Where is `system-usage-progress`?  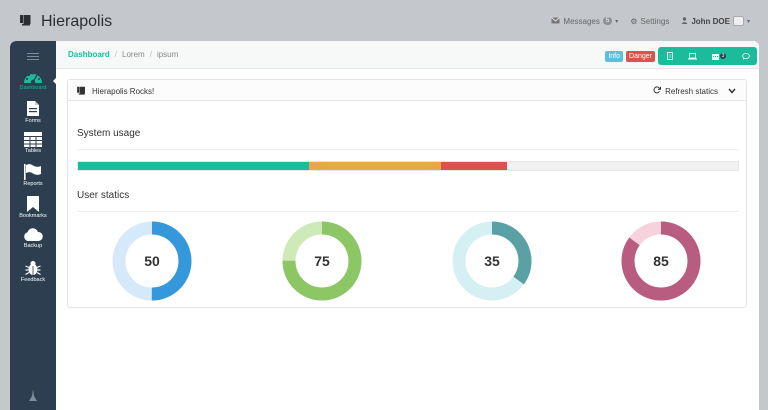 system-usage-progress is located at coordinates (408, 166).